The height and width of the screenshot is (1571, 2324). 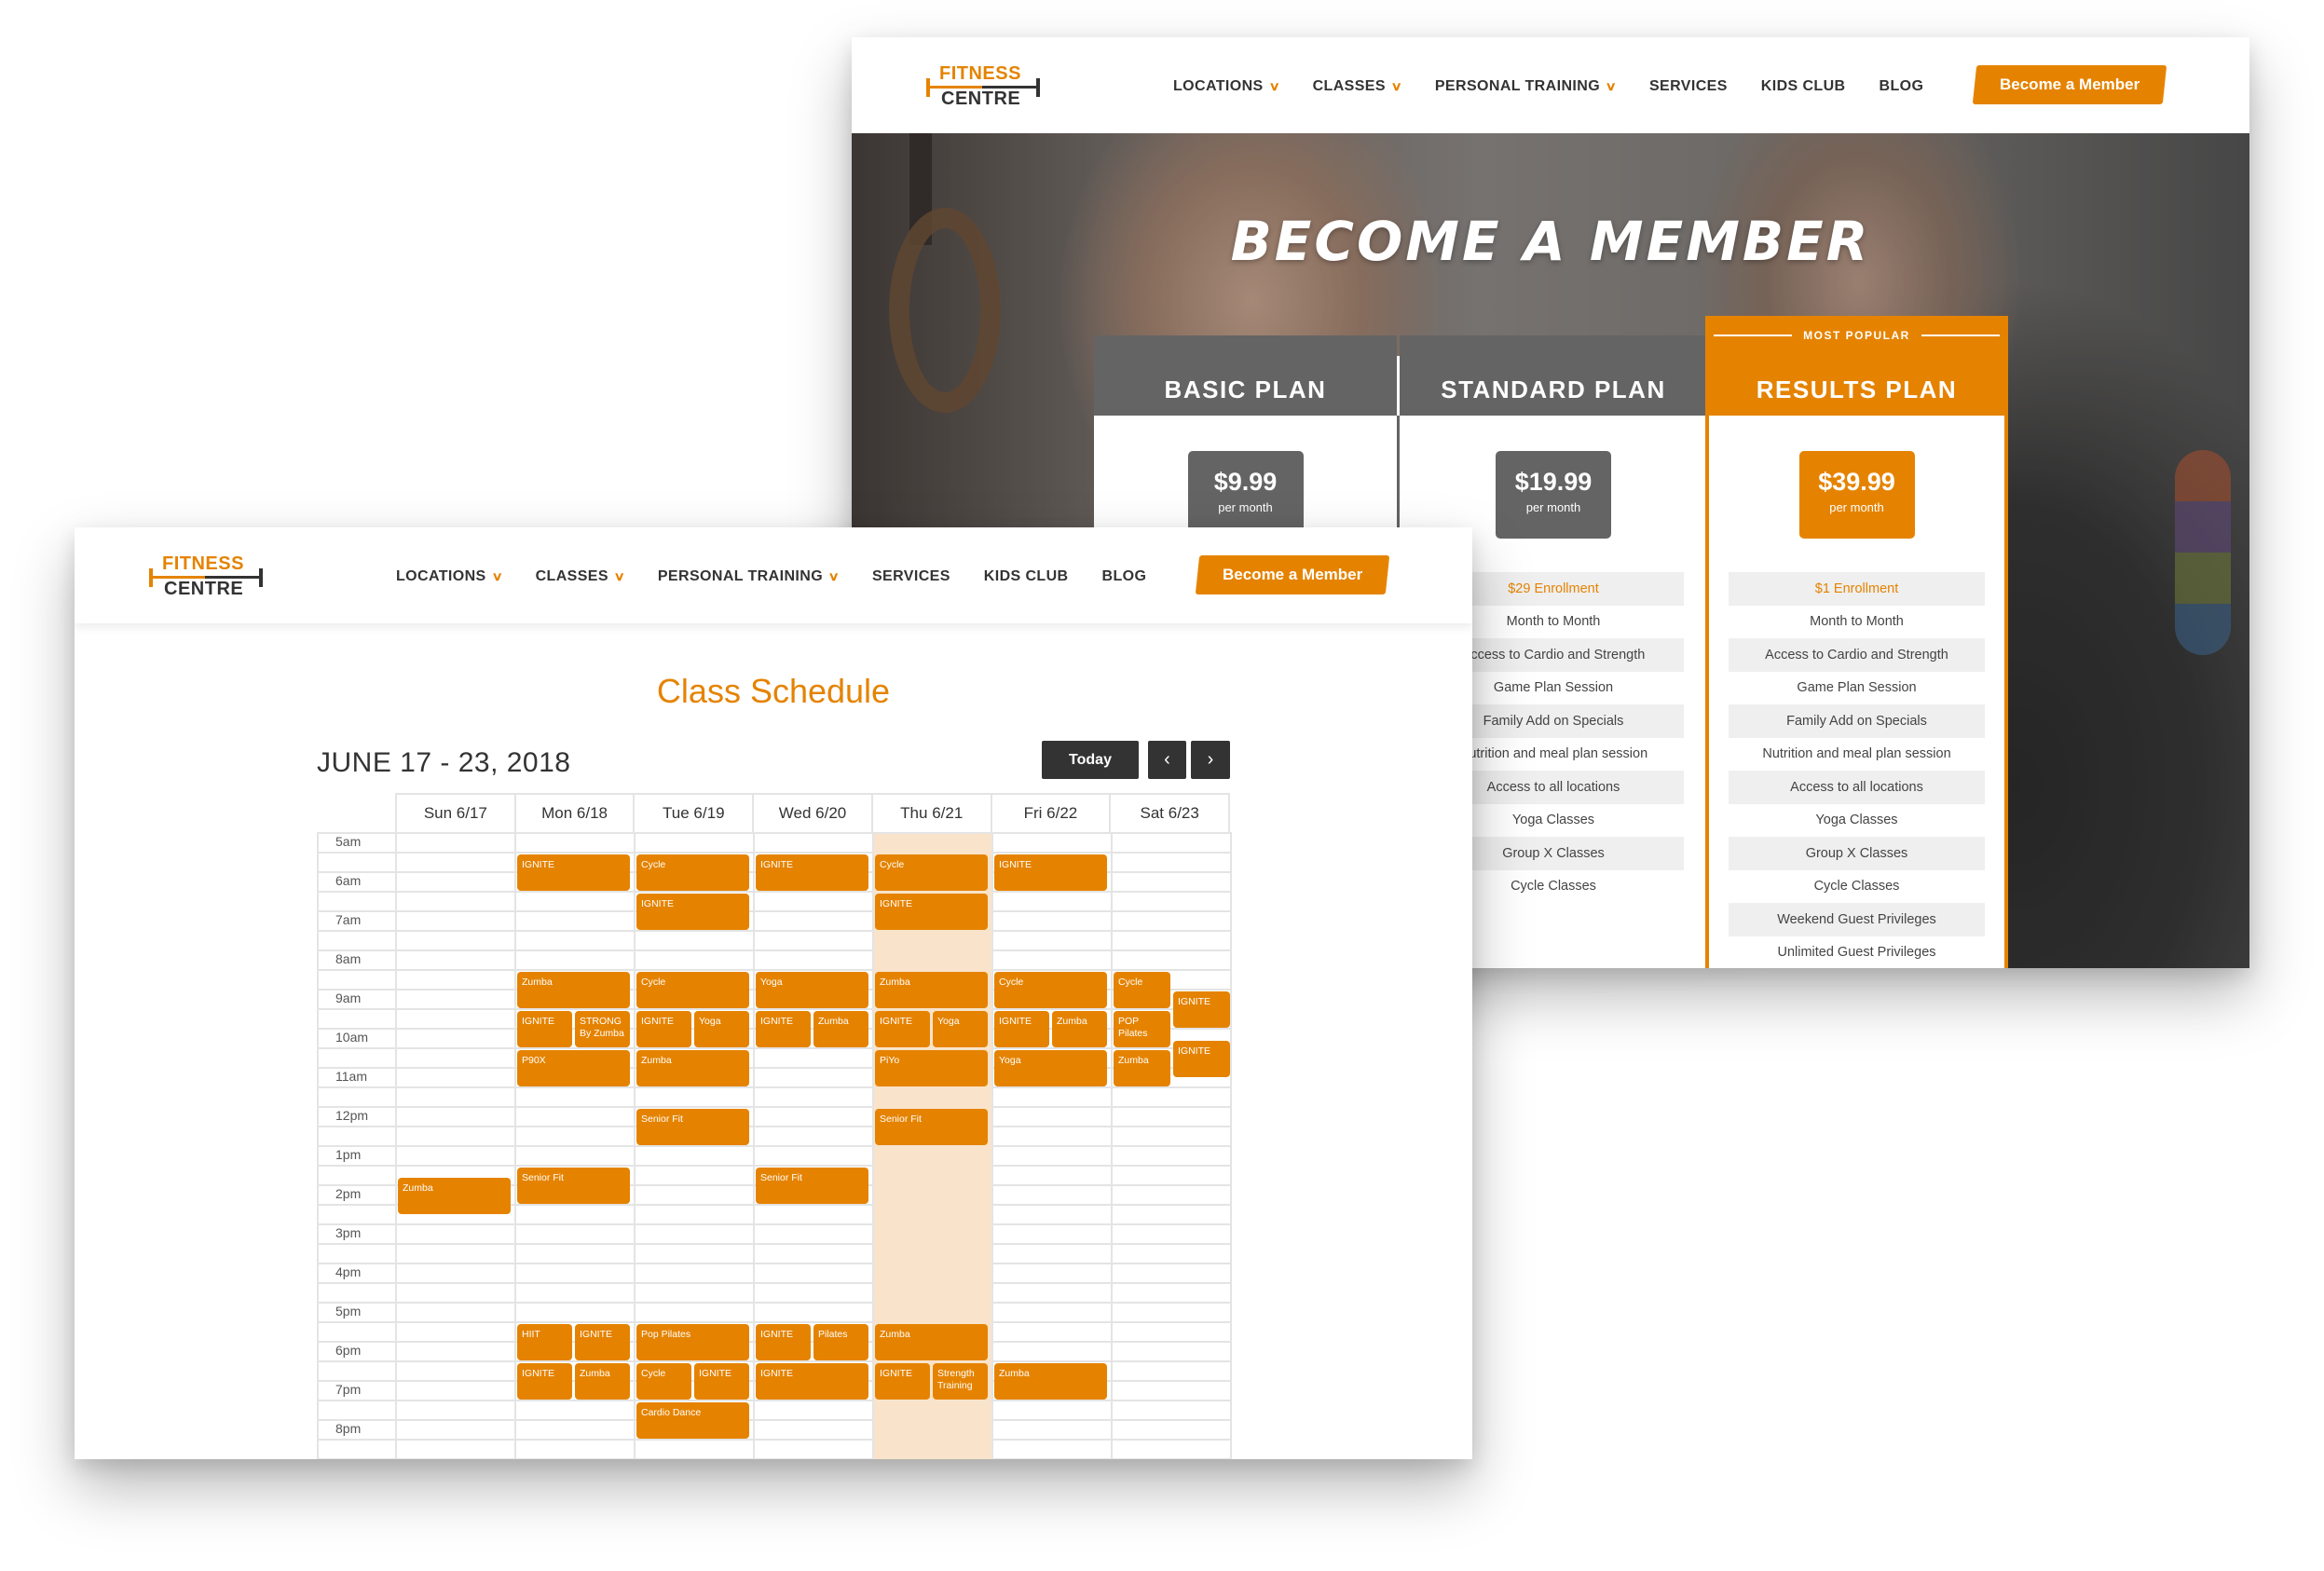 I want to click on class-event: POP Pilates, so click(x=1142, y=1029).